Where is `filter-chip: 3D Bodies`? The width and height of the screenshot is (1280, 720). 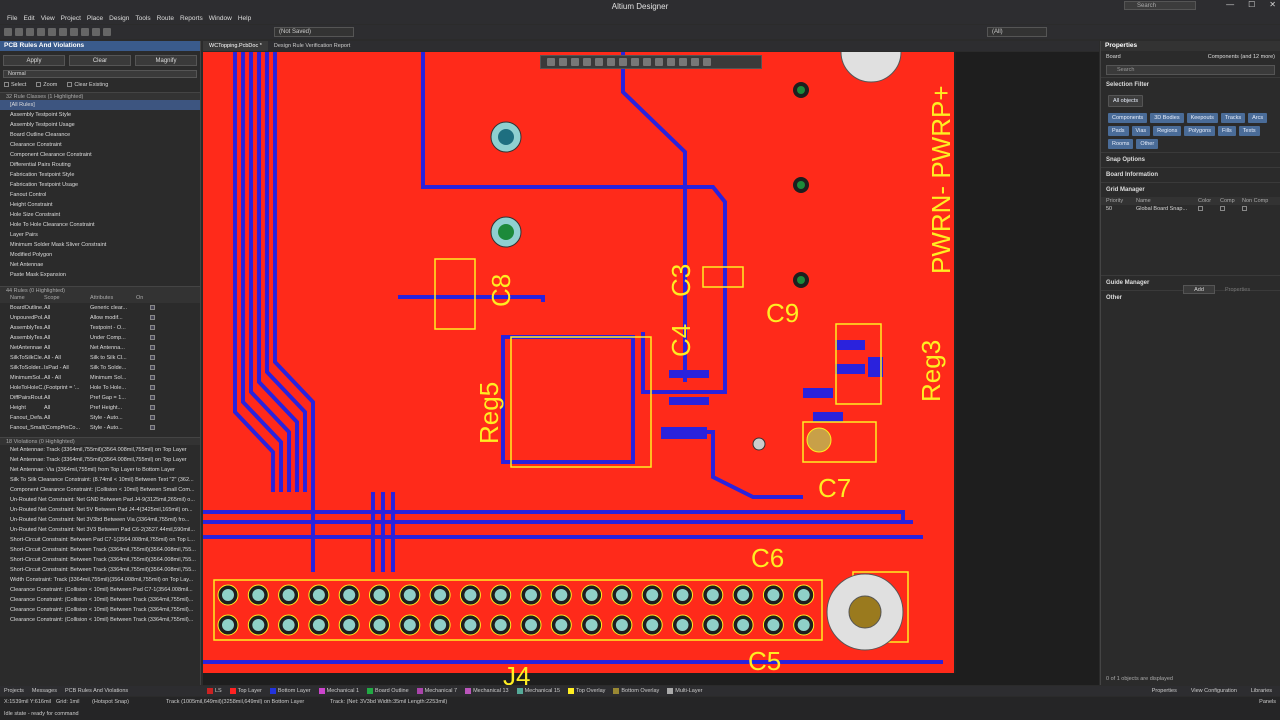 filter-chip: 3D Bodies is located at coordinates (1167, 118).